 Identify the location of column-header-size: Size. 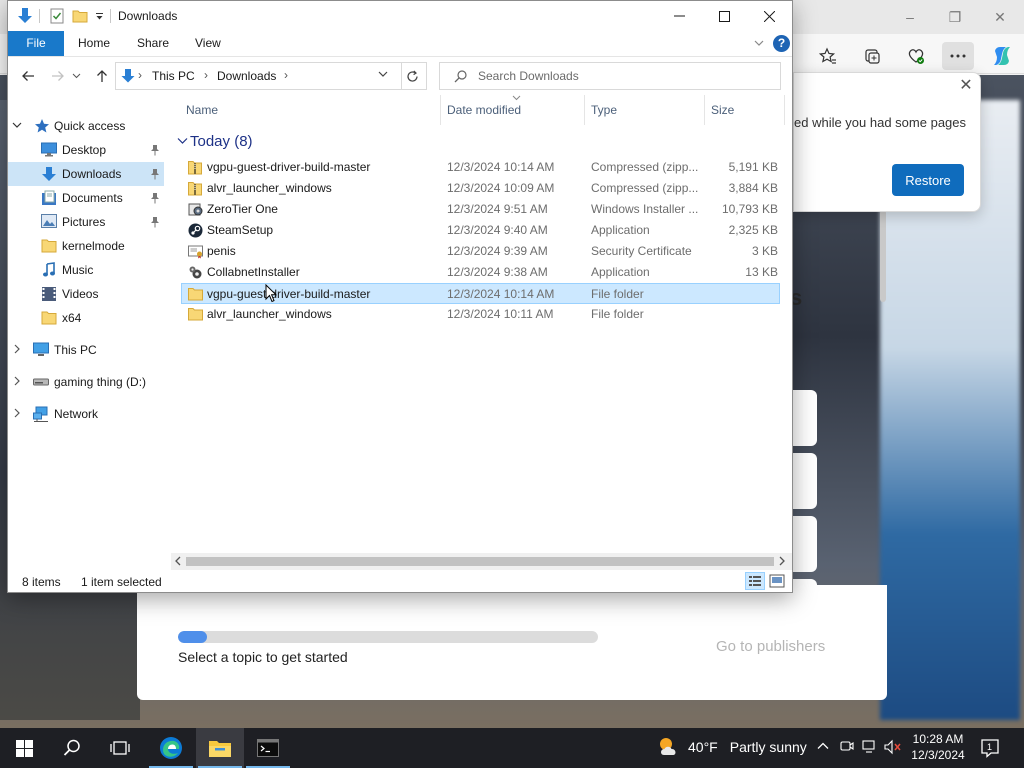
(722, 110).